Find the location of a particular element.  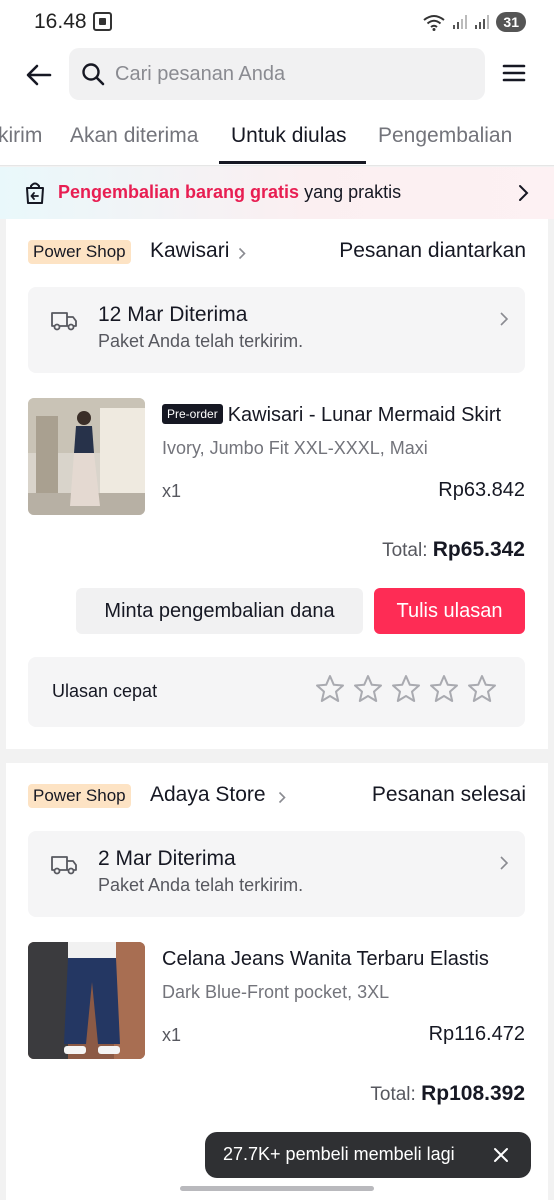

close-icon is located at coordinates (501, 1155).